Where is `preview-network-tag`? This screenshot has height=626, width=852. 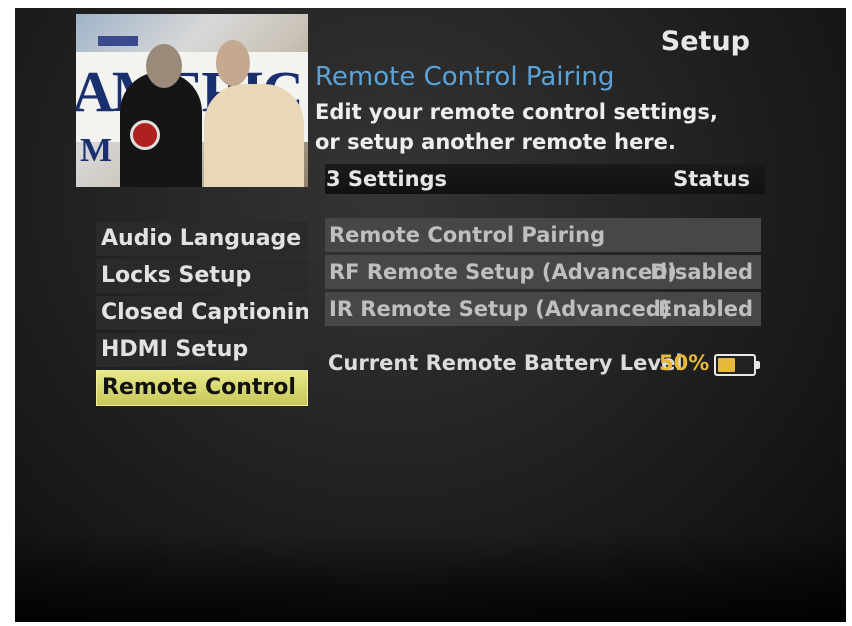
preview-network-tag is located at coordinates (118, 41).